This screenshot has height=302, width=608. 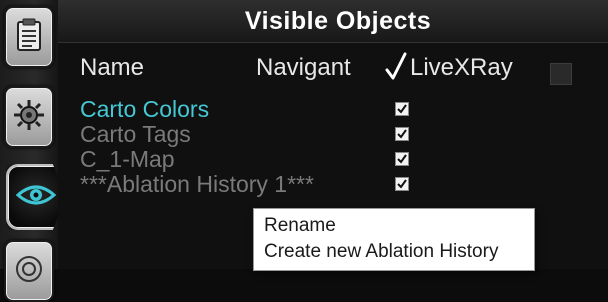 What do you see at coordinates (338, 20) in the screenshot?
I see `panel-title: Visible Objects` at bounding box center [338, 20].